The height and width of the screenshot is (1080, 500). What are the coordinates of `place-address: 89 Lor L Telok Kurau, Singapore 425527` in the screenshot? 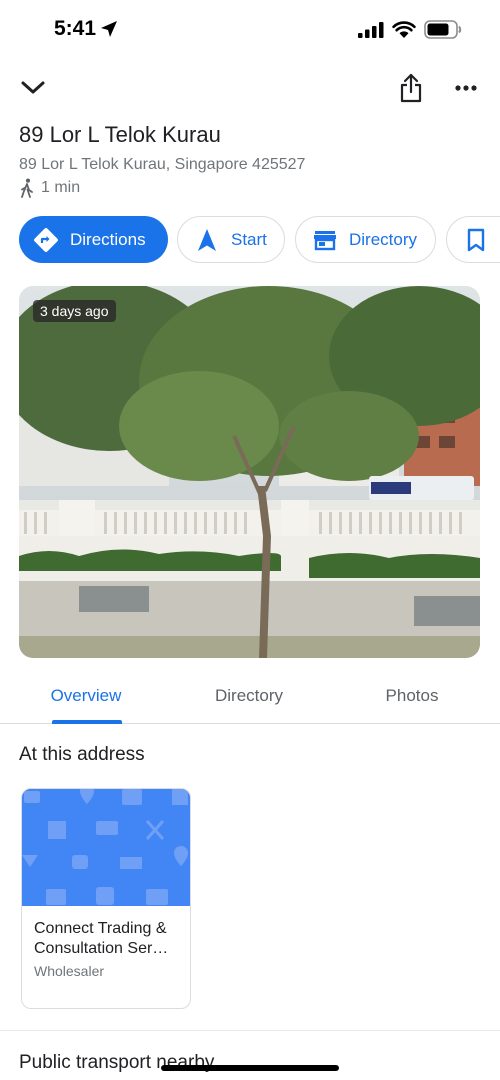 It's located at (162, 164).